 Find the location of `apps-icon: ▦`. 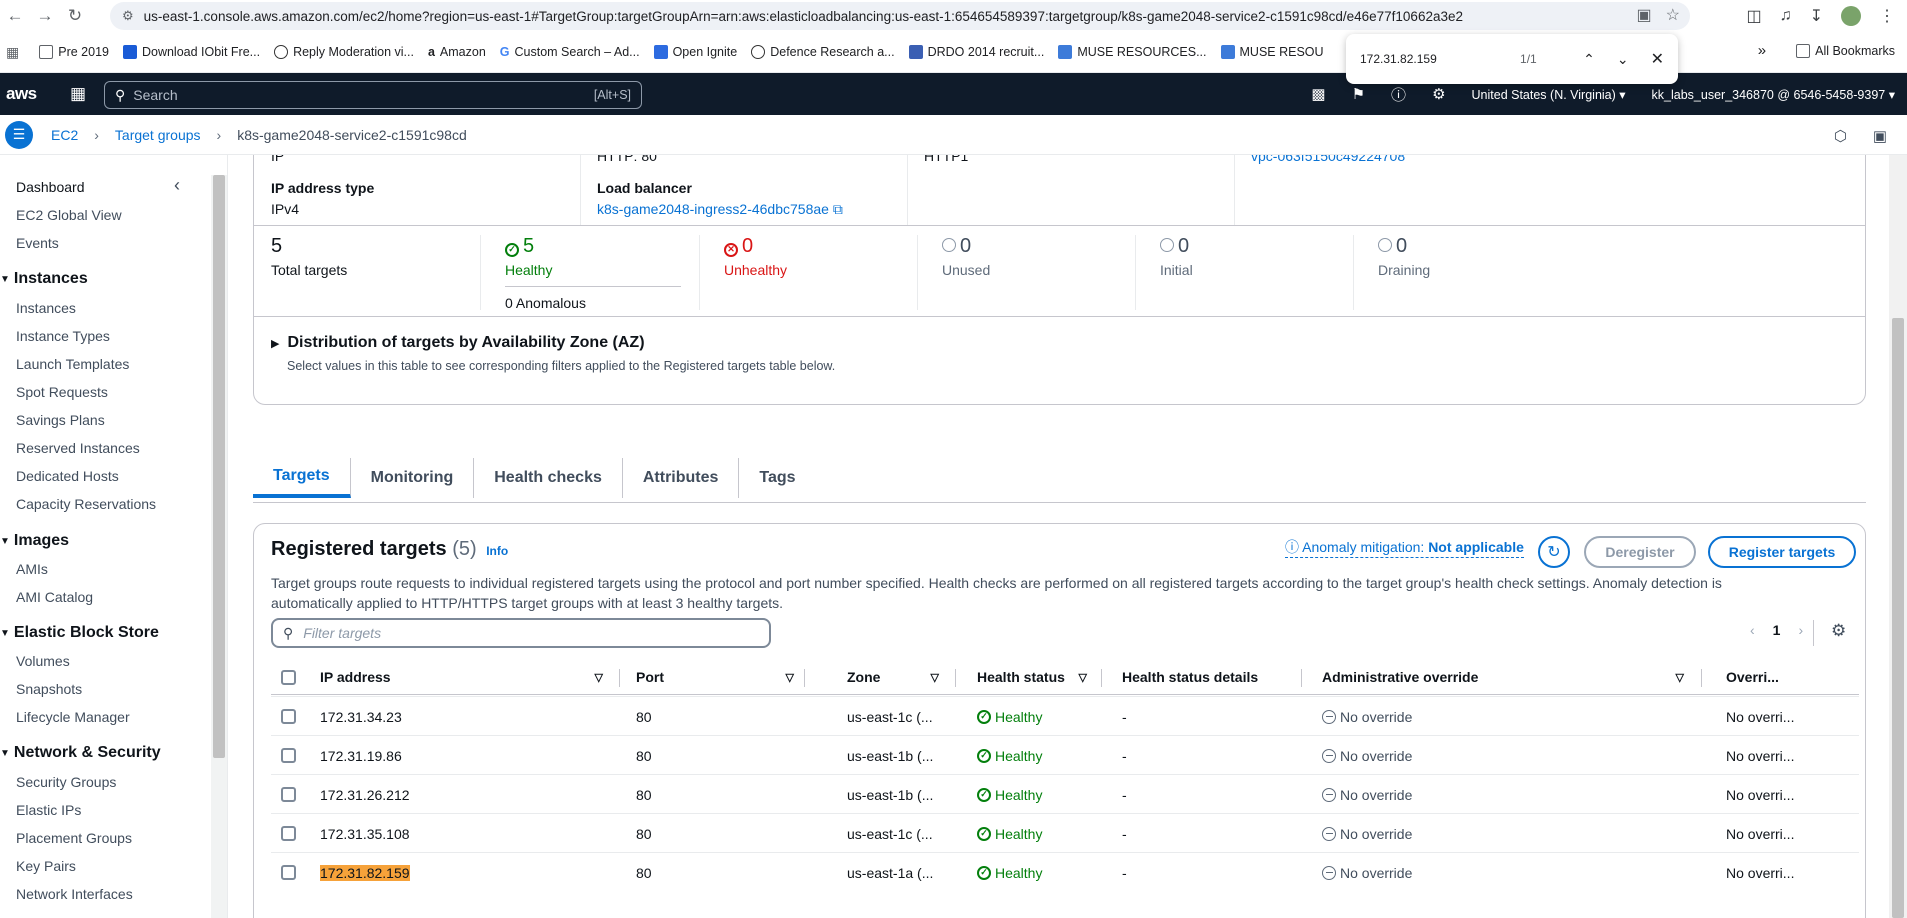

apps-icon: ▦ is located at coordinates (12, 52).